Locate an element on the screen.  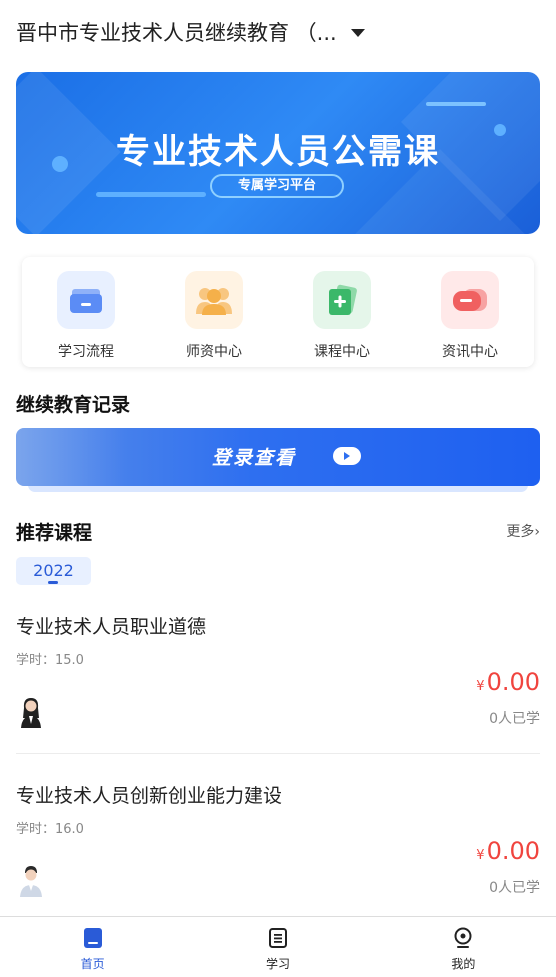
female-teacher-avatar is located at coordinates (31, 711).